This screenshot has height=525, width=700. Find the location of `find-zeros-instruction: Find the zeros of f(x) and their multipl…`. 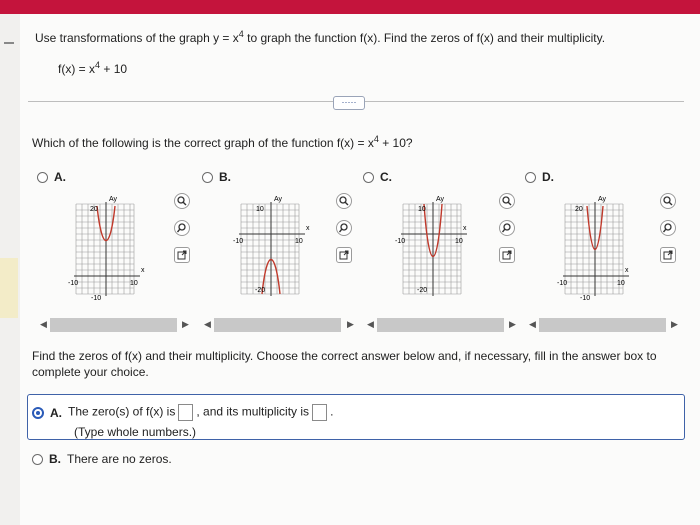

find-zeros-instruction: Find the zeros of f(x) and their multipl… is located at coordinates (344, 364).